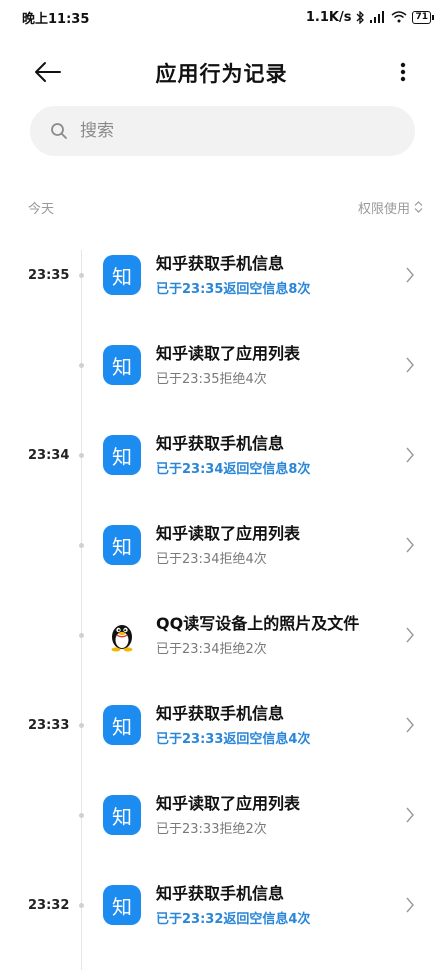 The height and width of the screenshot is (970, 443). I want to click on record-row: 23:32 知 知乎获取手机信息 已于23:32返回空信息4次, so click(221, 905).